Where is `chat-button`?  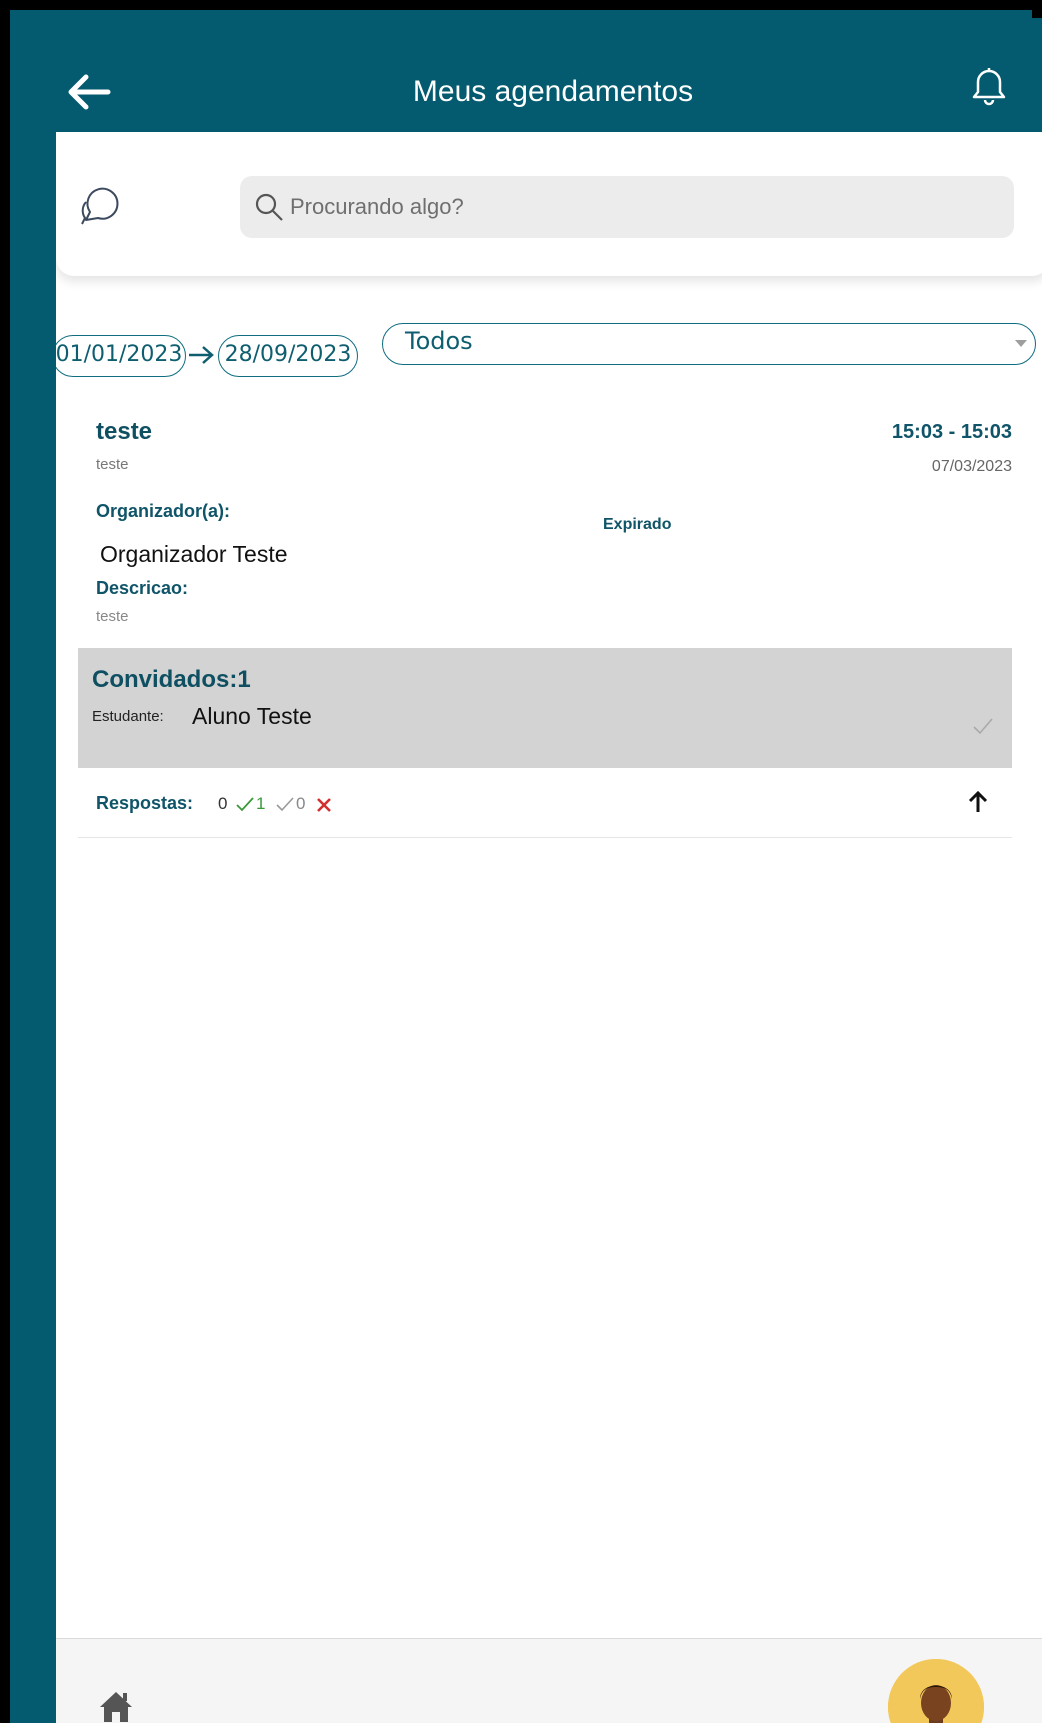 chat-button is located at coordinates (102, 206).